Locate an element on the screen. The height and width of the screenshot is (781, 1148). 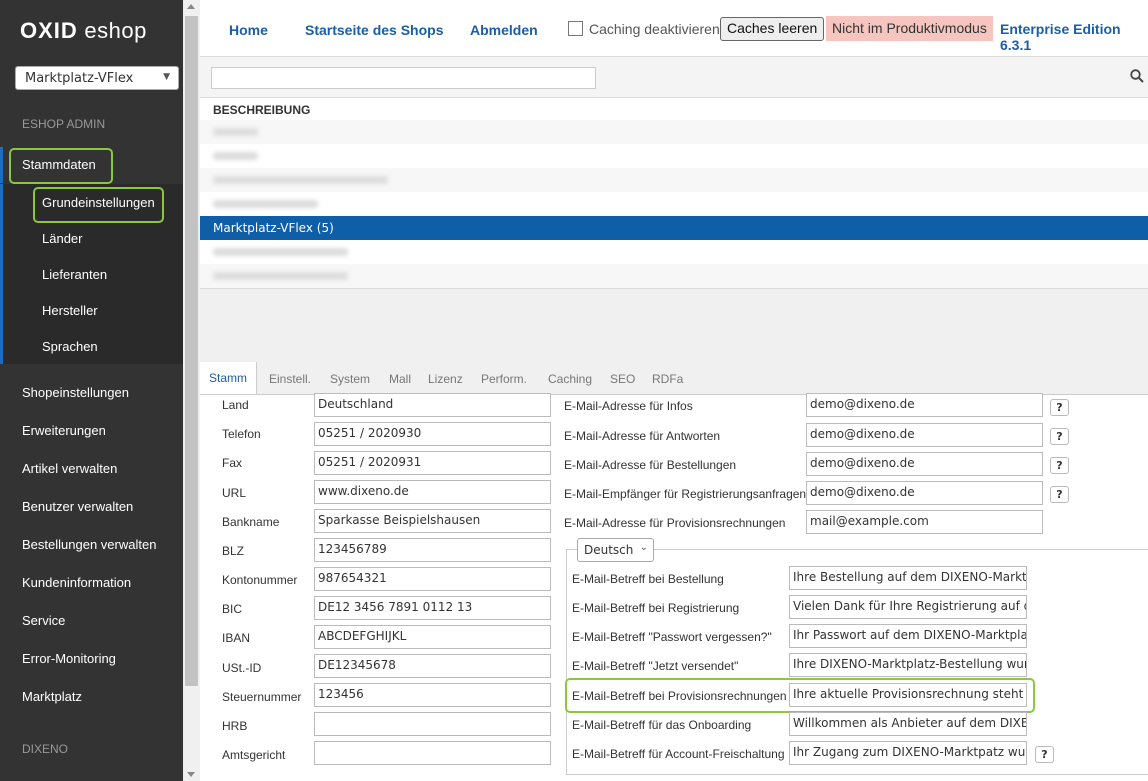
label-bic: BIC is located at coordinates (232, 609).